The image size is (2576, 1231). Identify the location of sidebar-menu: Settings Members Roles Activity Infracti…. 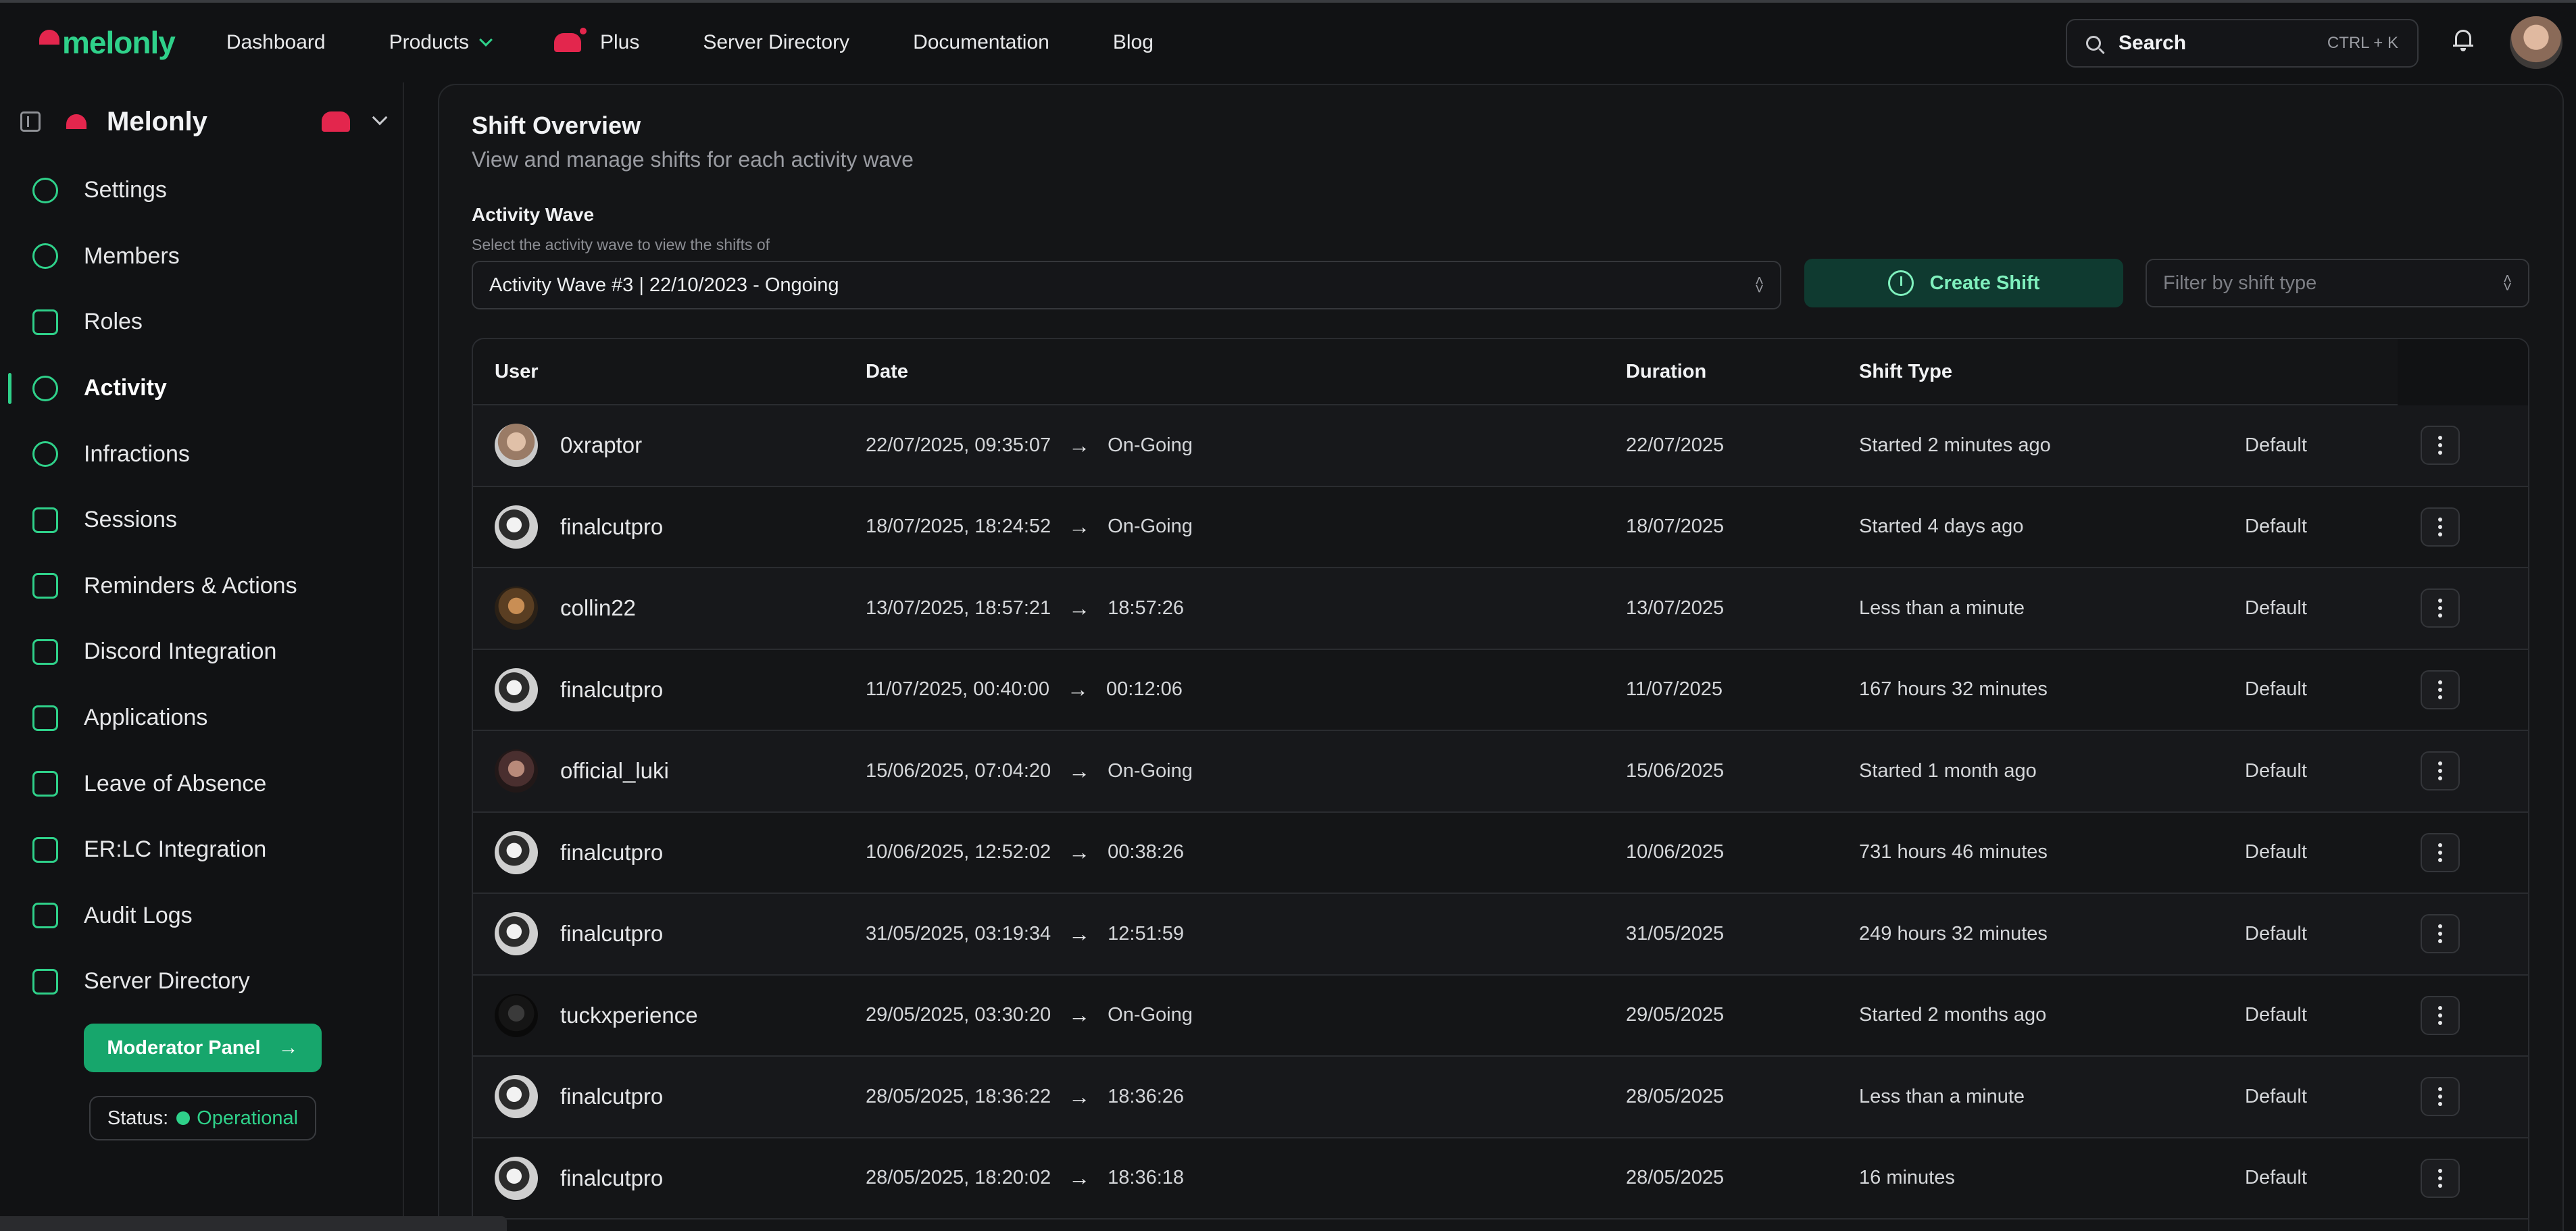
(202, 586).